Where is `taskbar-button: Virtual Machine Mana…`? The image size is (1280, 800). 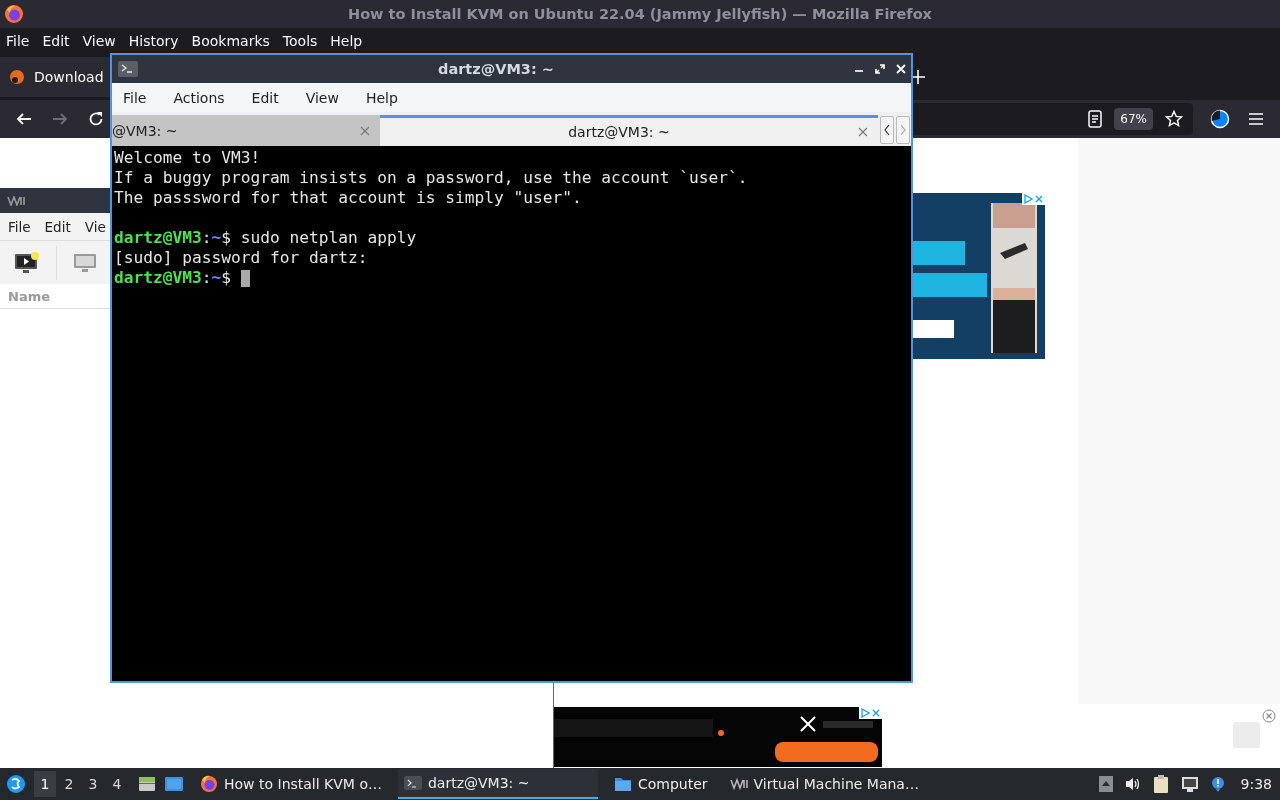
taskbar-button: Virtual Machine Mana… is located at coordinates (824, 784).